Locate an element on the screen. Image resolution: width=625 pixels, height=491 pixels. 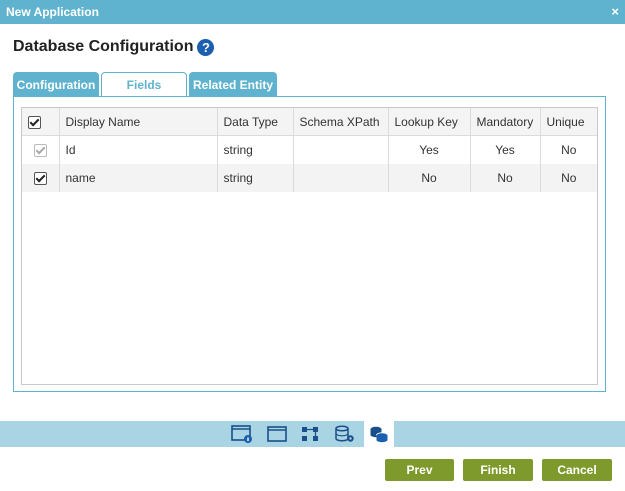
select-all-header is located at coordinates (41, 122).